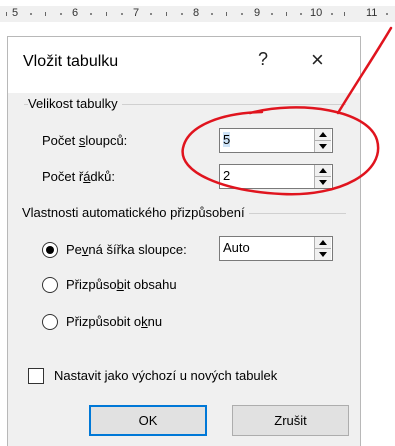 Image resolution: width=395 pixels, height=446 pixels. I want to click on columns-label: Počet sloupců:, so click(84, 140).